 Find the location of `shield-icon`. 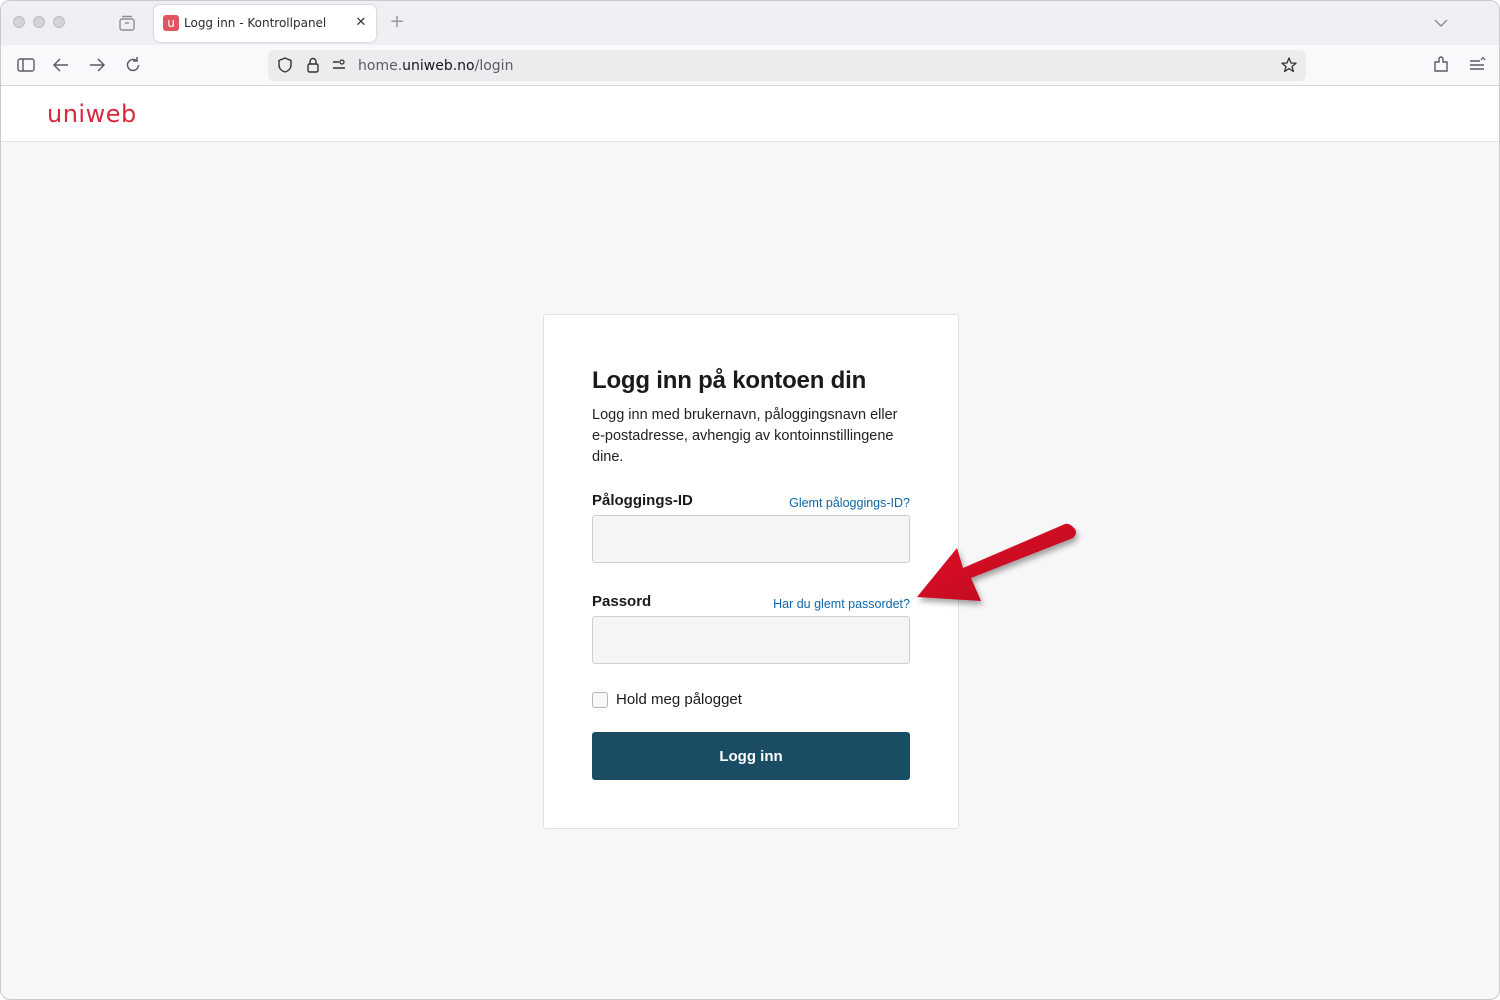

shield-icon is located at coordinates (285, 65).